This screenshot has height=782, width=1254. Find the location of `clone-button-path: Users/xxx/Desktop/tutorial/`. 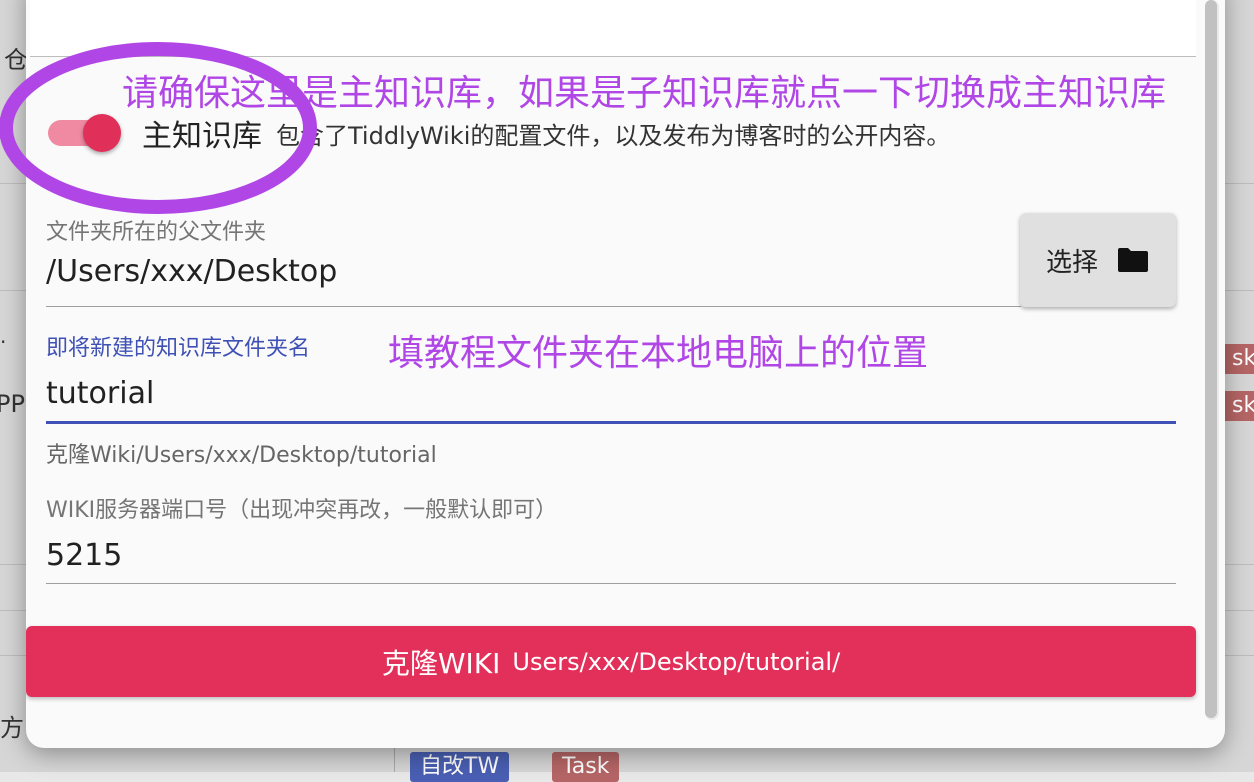

clone-button-path: Users/xxx/Desktop/tutorial/ is located at coordinates (676, 661).